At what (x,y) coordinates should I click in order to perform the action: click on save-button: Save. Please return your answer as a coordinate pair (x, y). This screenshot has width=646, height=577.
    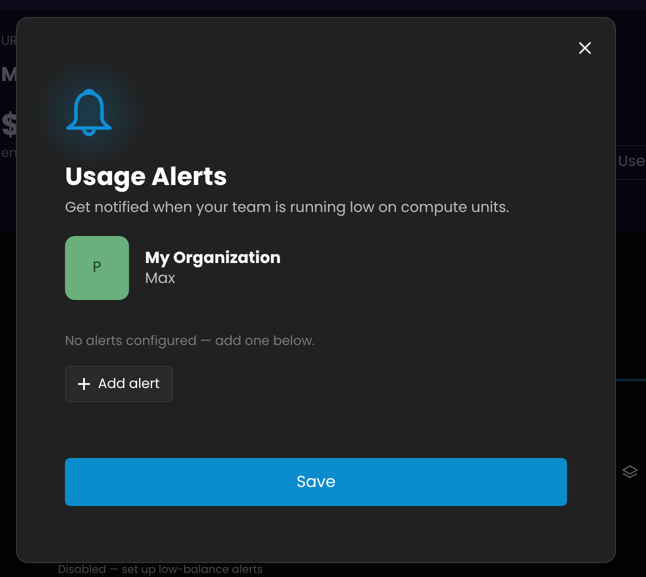
    Looking at the image, I should click on (316, 482).